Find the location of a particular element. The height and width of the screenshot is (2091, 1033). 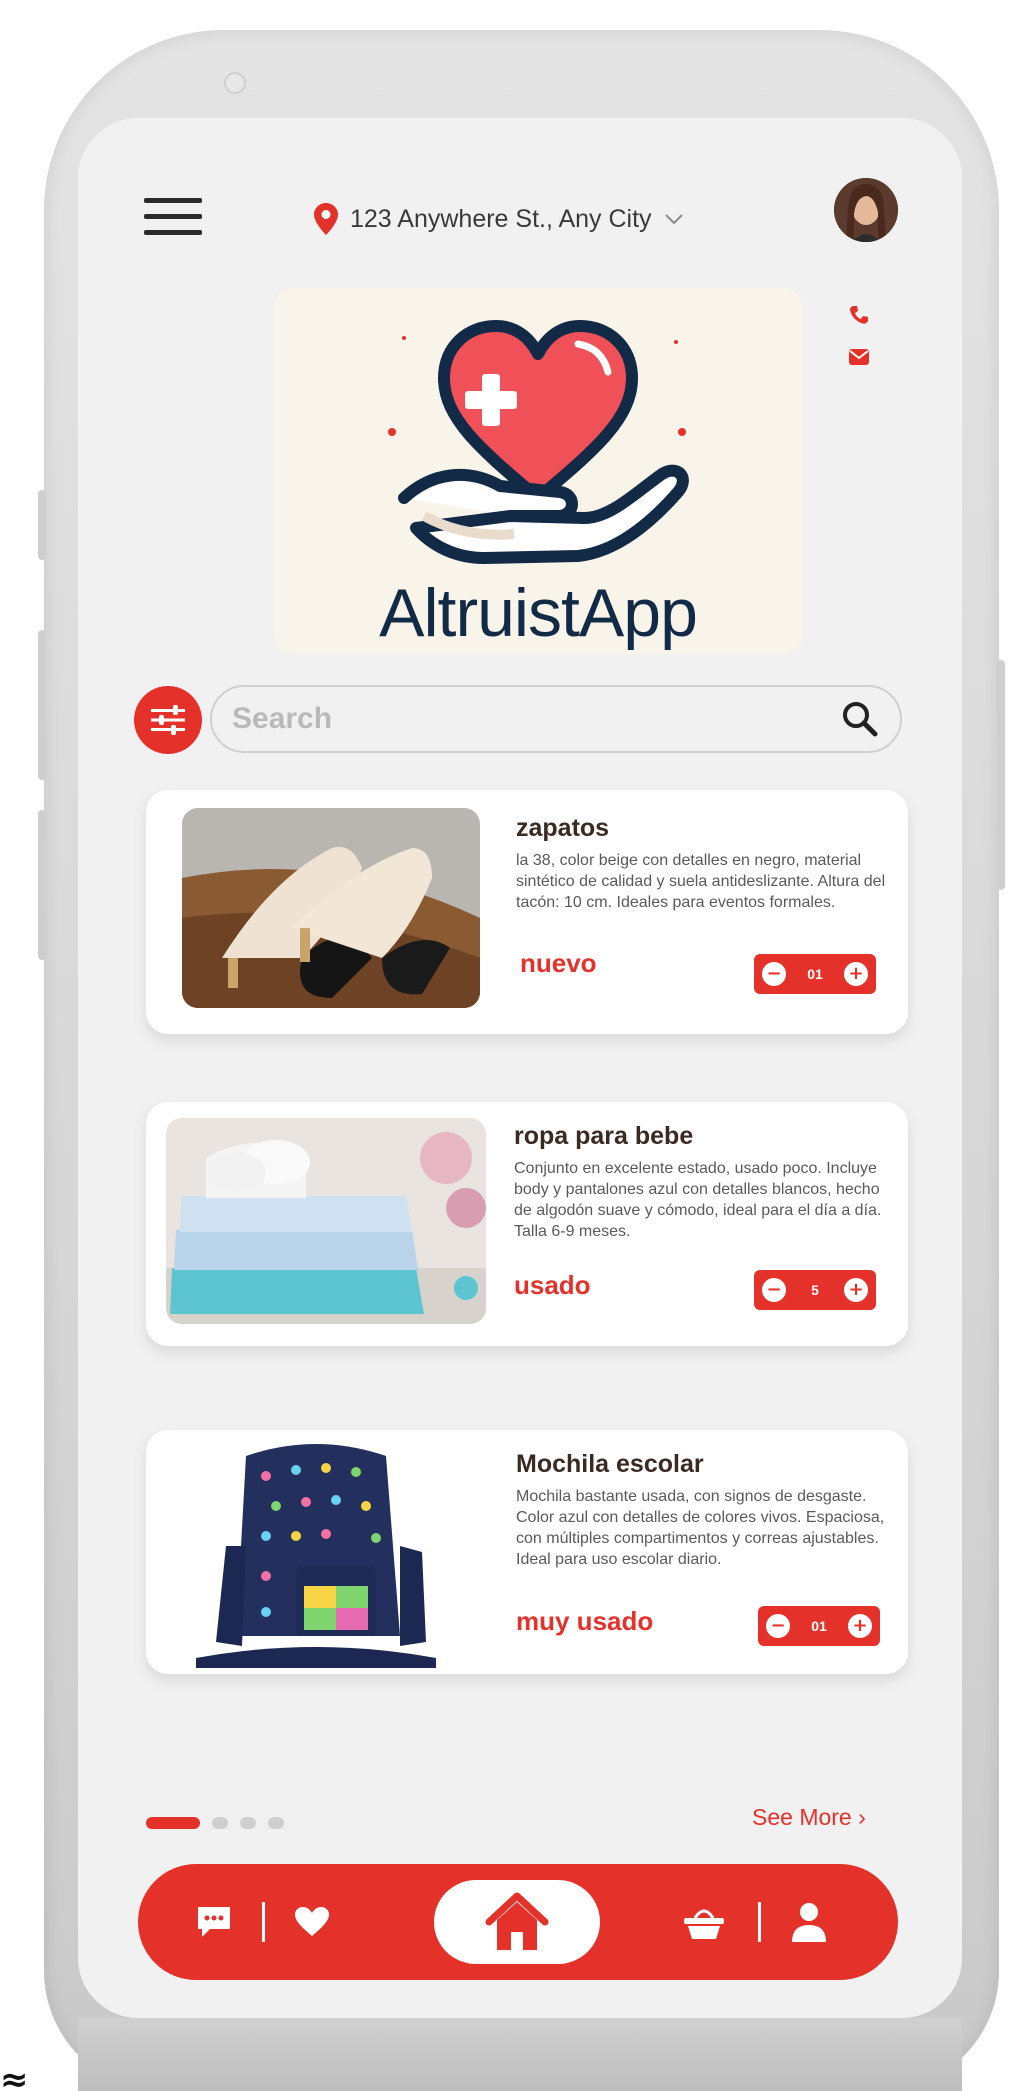

nav-home is located at coordinates (517, 1922).